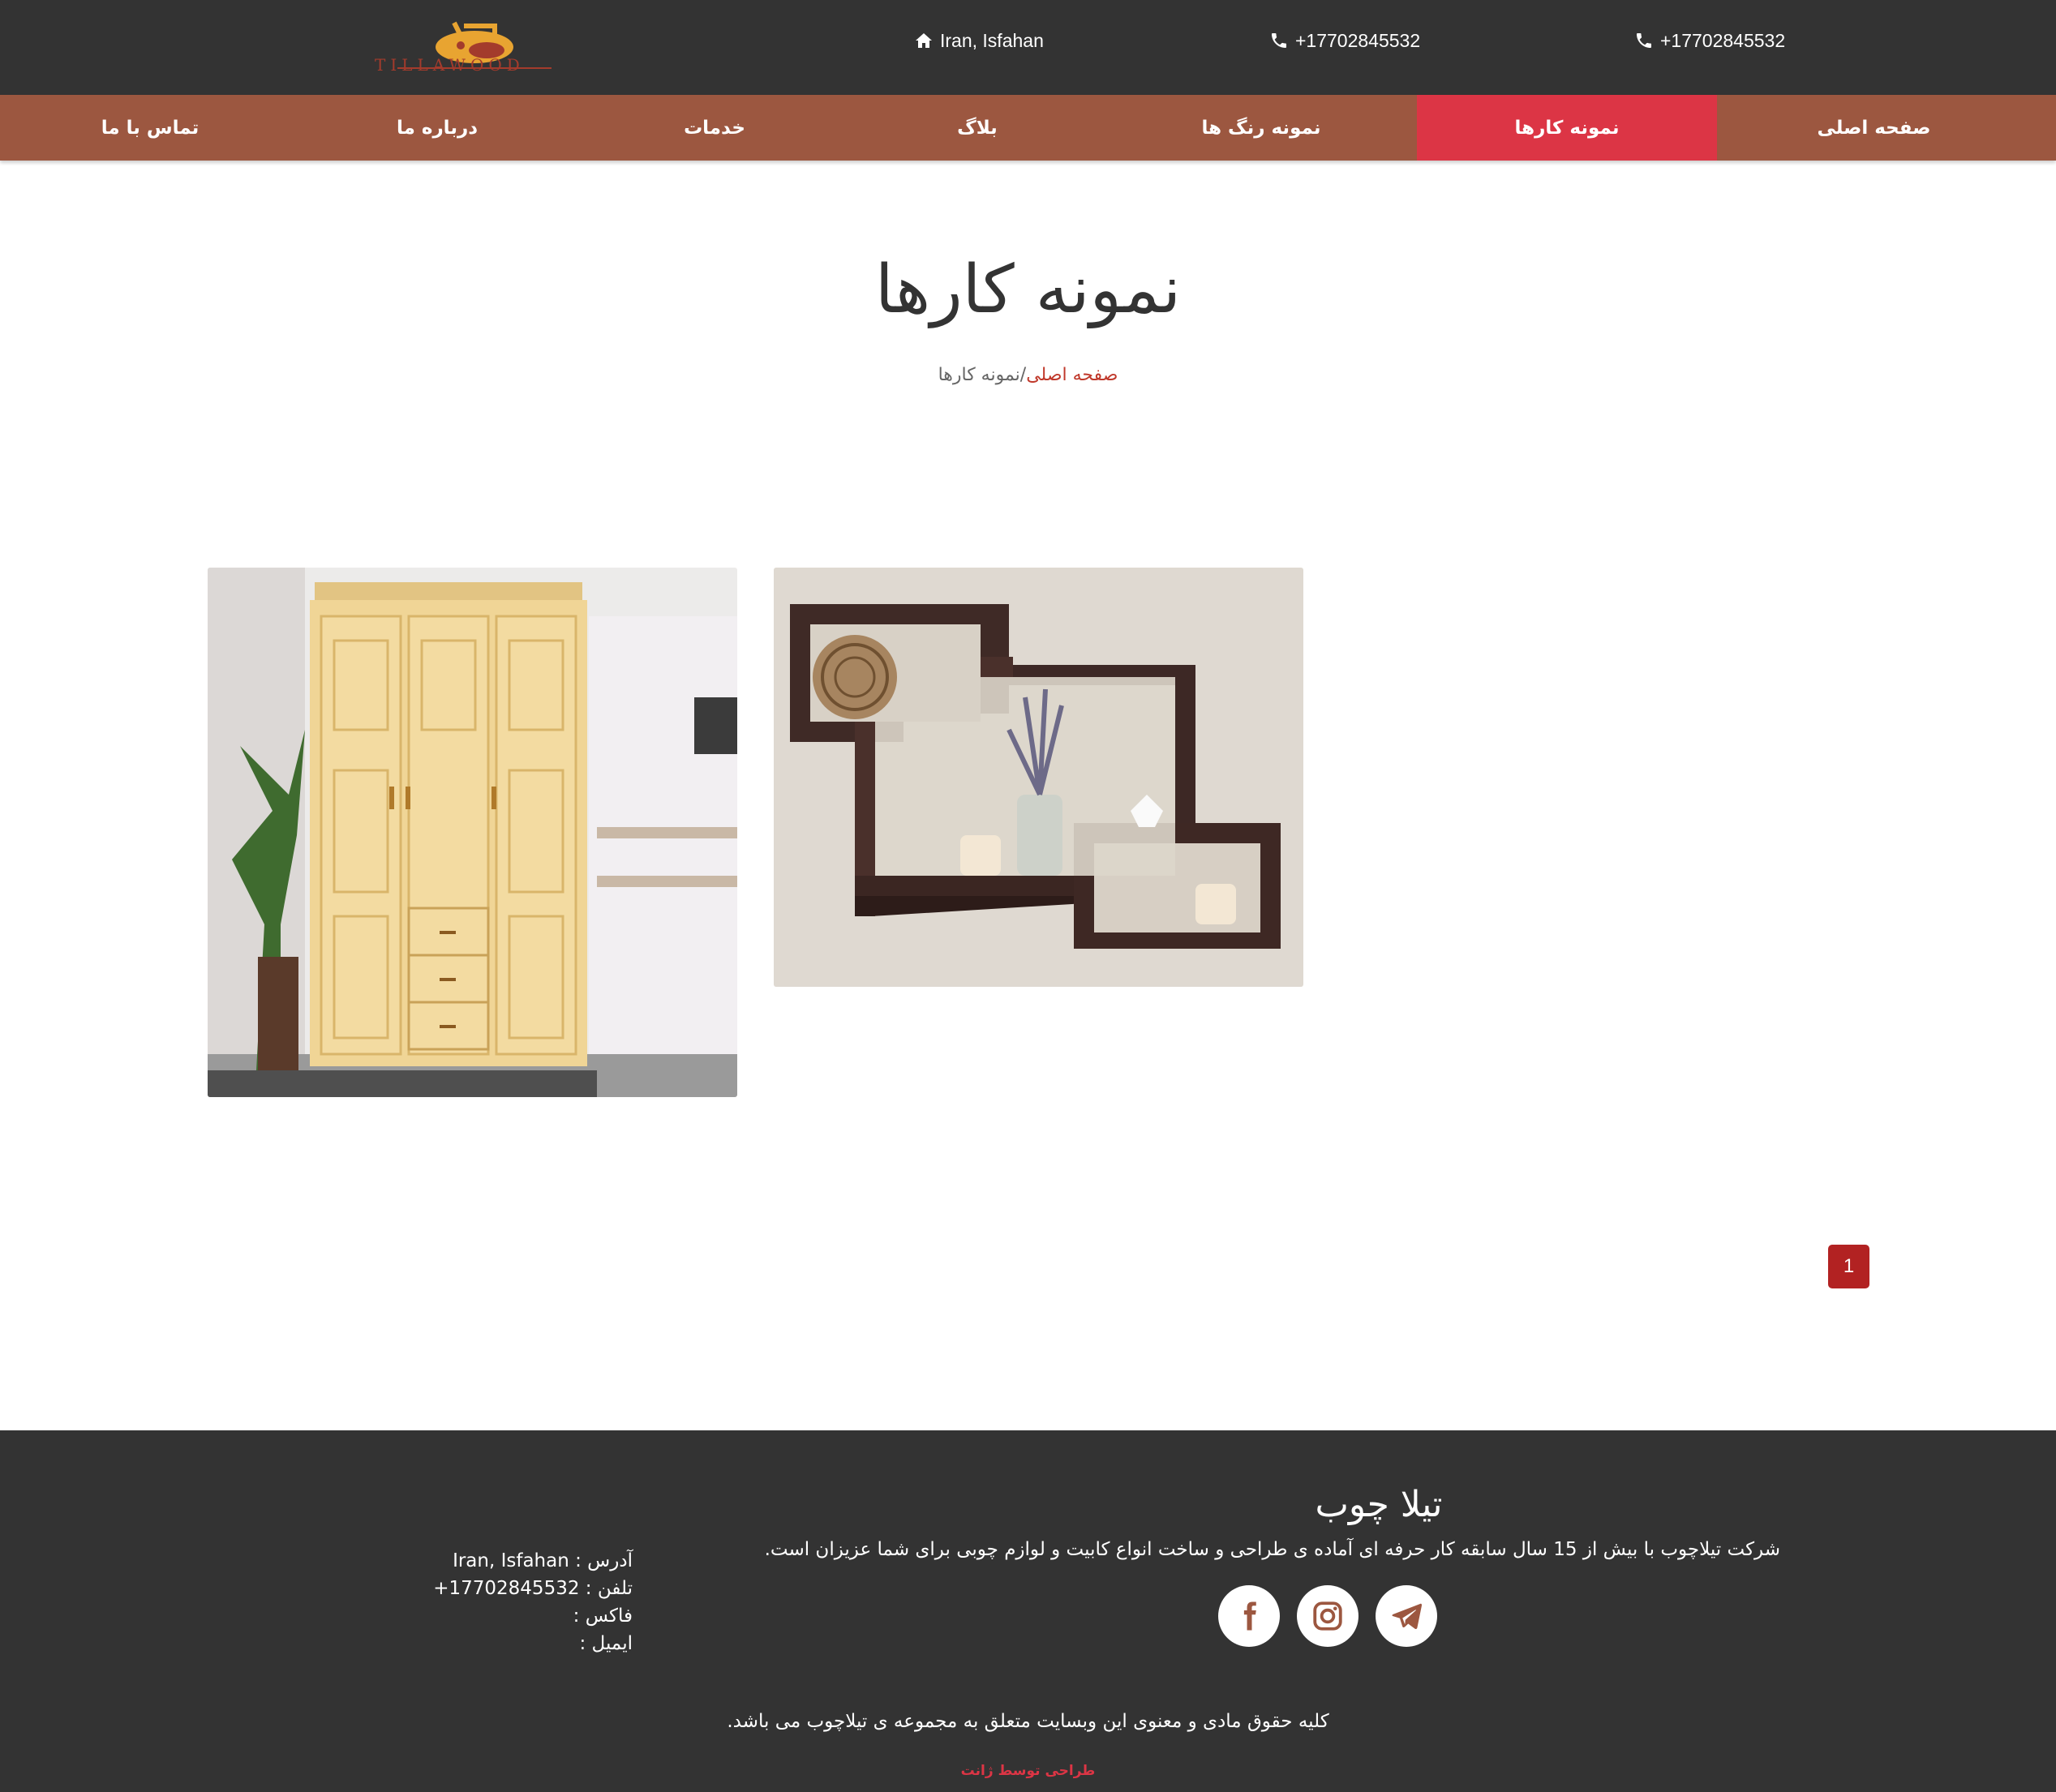 This screenshot has width=2056, height=1792. I want to click on designer-credit-link: طراحی توسط ژانت, so click(1028, 1771).